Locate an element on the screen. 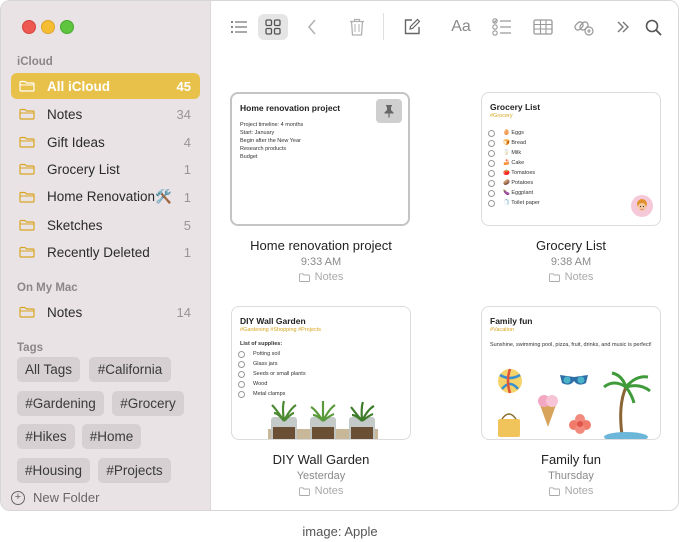 The height and width of the screenshot is (542, 680). memoji-avatar-icon is located at coordinates (642, 205).